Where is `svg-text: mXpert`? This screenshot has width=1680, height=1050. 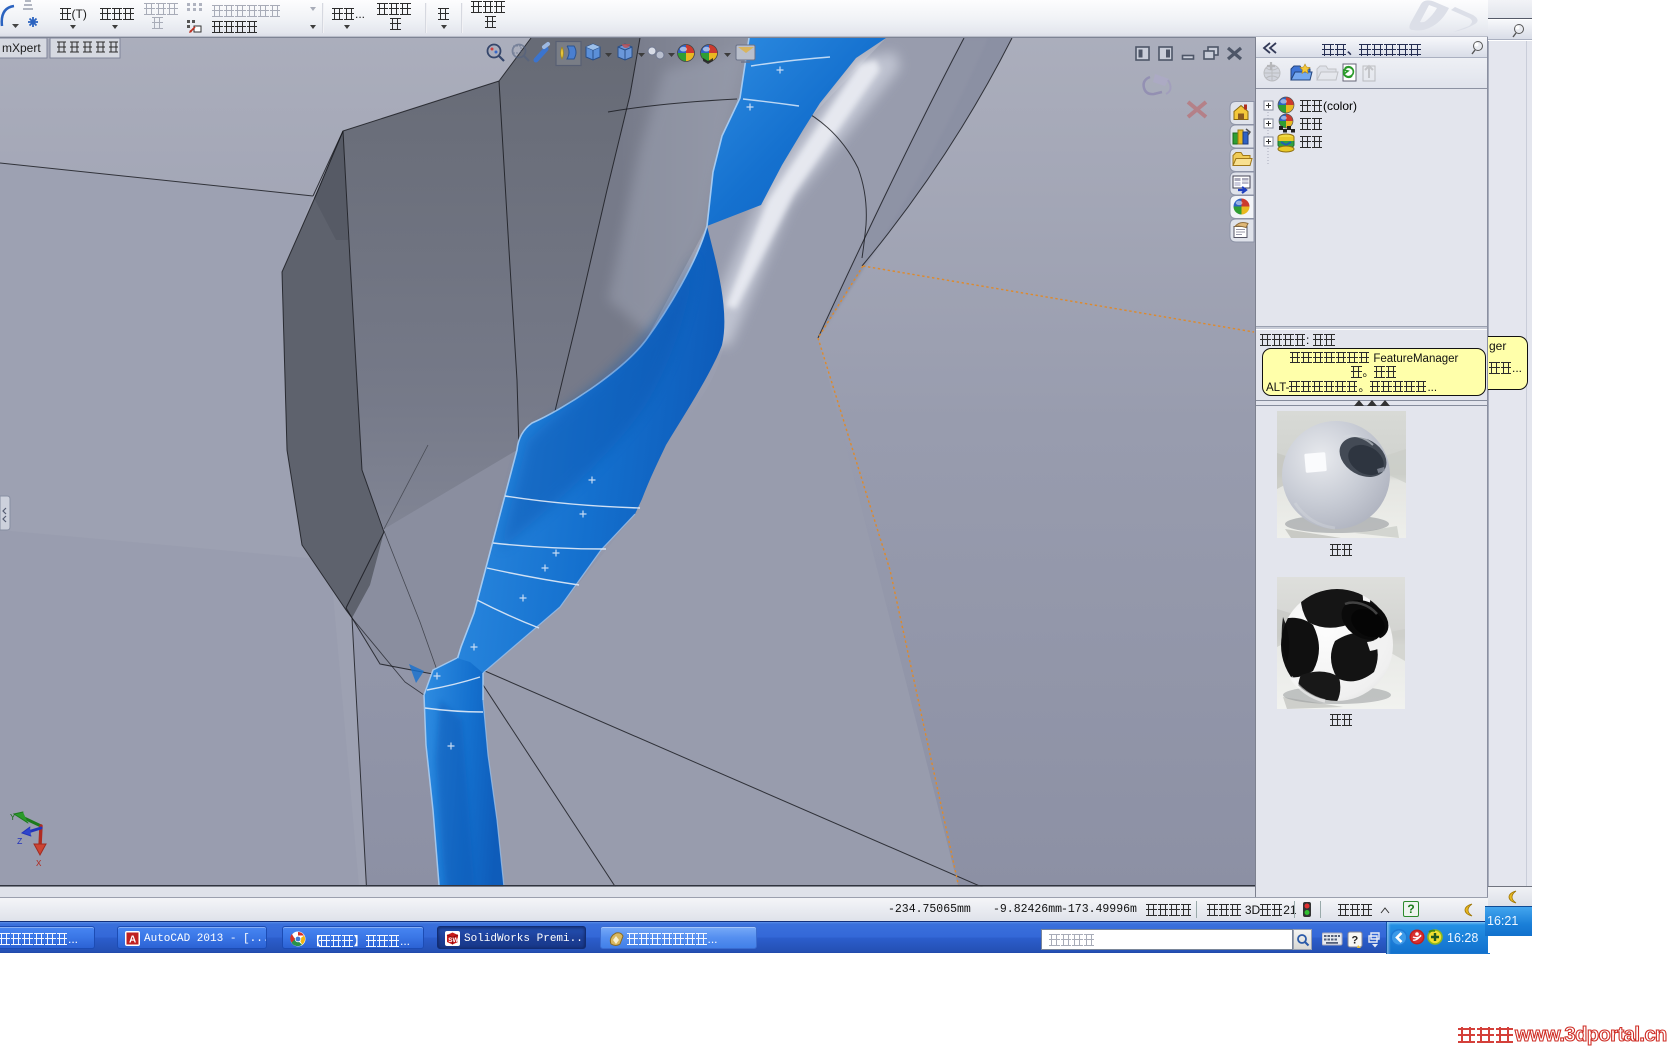
svg-text: mXpert is located at coordinates (21, 48).